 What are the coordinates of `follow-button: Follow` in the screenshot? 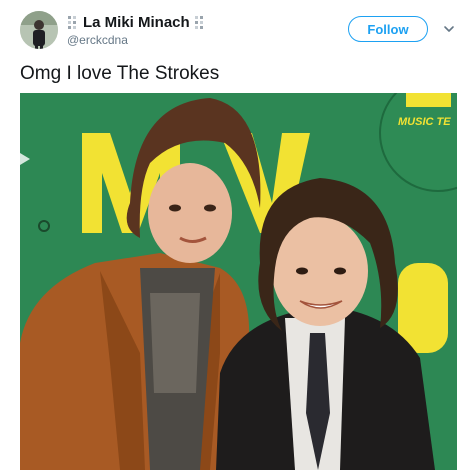 It's located at (388, 29).